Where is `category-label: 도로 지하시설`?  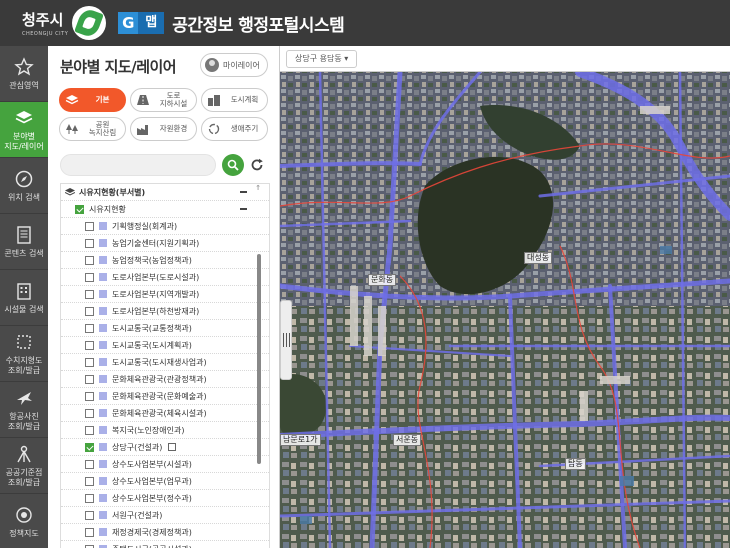 category-label: 도로 지하시설 is located at coordinates (173, 99).